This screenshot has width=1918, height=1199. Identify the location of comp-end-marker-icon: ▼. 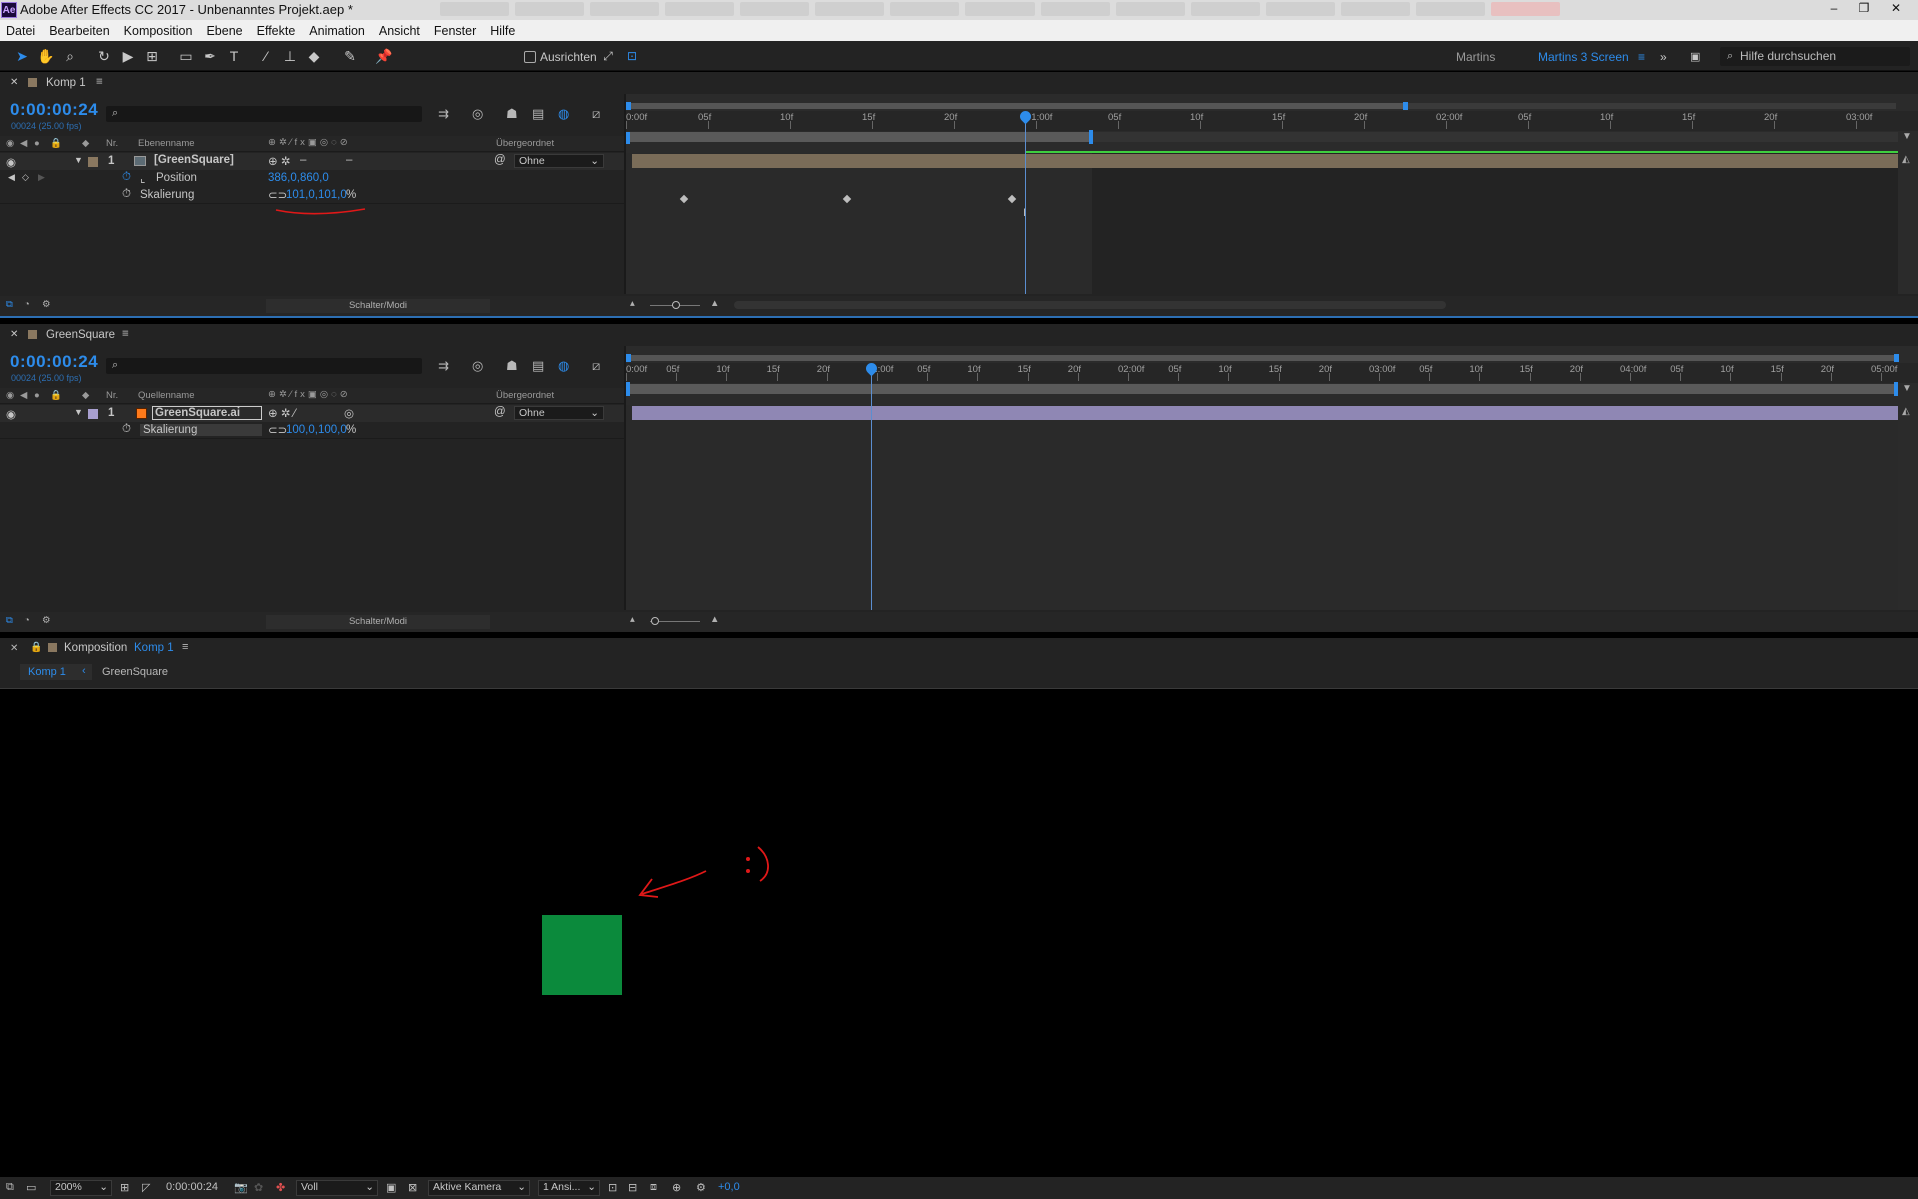
(1907, 388).